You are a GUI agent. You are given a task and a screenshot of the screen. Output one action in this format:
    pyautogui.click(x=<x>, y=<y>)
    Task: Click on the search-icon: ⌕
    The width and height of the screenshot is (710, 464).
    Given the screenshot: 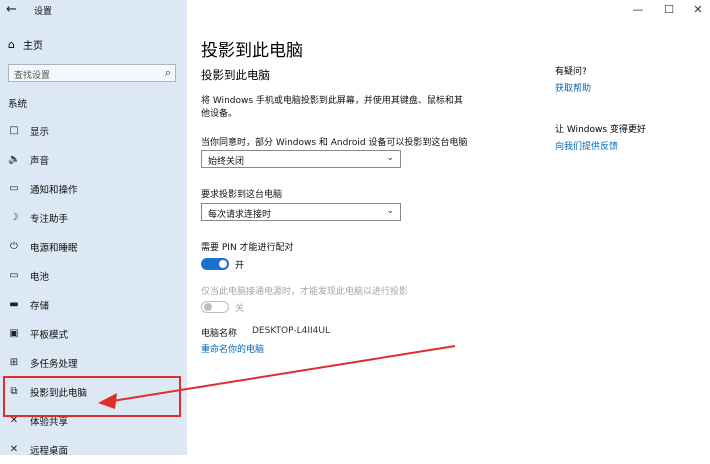 What is the action you would take?
    pyautogui.click(x=167, y=72)
    